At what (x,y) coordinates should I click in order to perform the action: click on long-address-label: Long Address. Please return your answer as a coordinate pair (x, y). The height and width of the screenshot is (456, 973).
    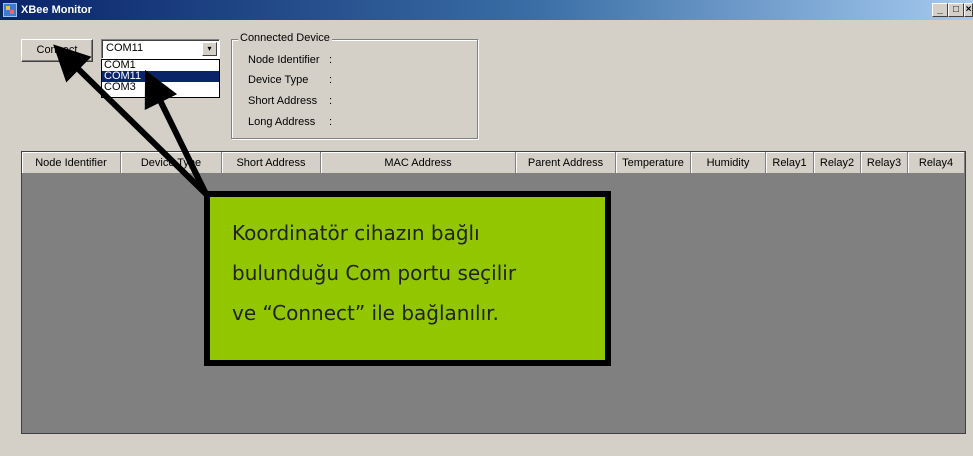
    Looking at the image, I should click on (282, 122).